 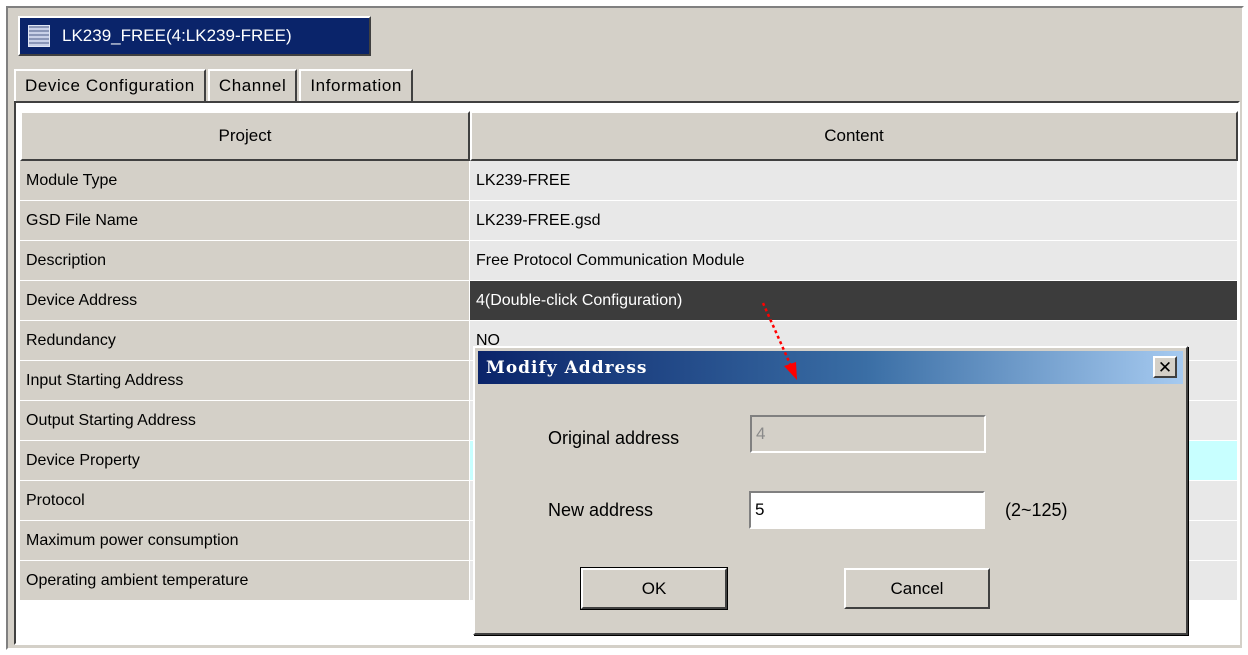 What do you see at coordinates (830, 367) in the screenshot?
I see `dialog-titlebar: Modify Address ✕` at bounding box center [830, 367].